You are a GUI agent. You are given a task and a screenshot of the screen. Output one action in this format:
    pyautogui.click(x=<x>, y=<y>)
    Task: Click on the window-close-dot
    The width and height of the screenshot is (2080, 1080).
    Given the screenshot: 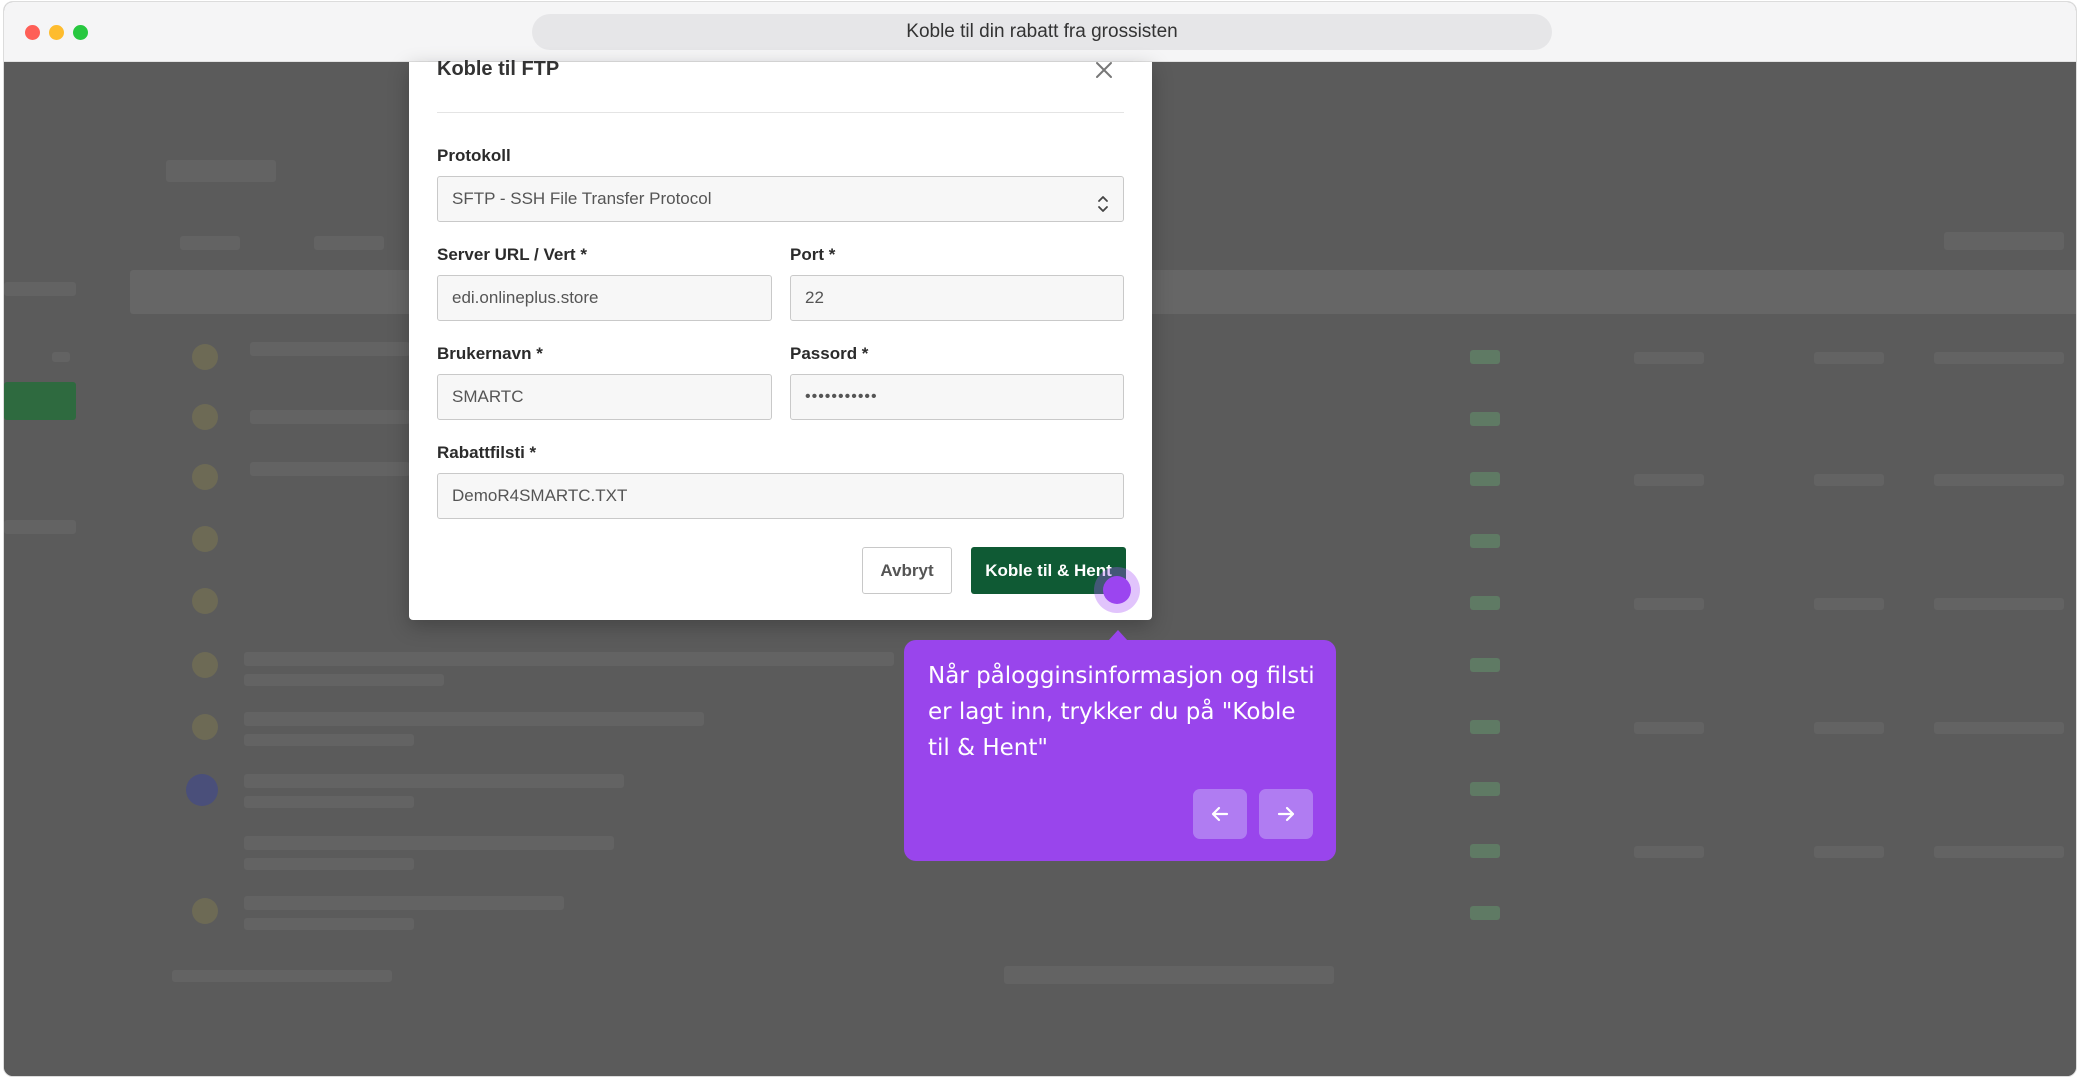 What is the action you would take?
    pyautogui.click(x=32, y=32)
    